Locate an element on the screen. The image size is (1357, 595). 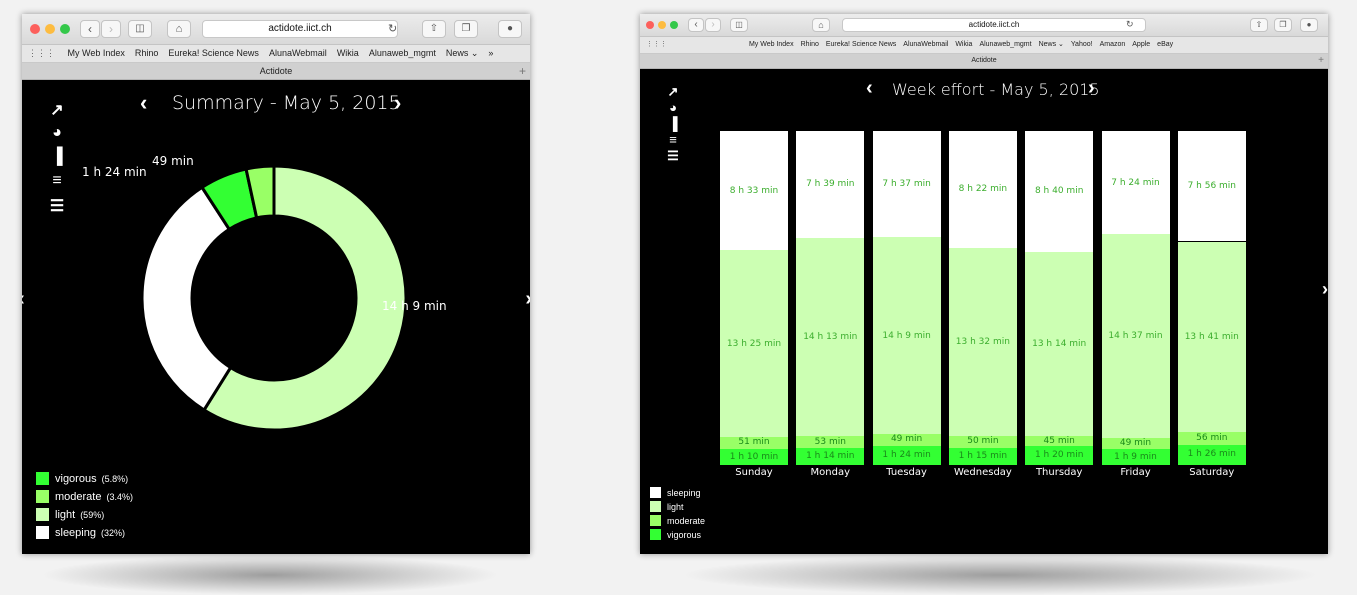
bar-segment-moderate: 45 min is located at coordinates (1059, 441).